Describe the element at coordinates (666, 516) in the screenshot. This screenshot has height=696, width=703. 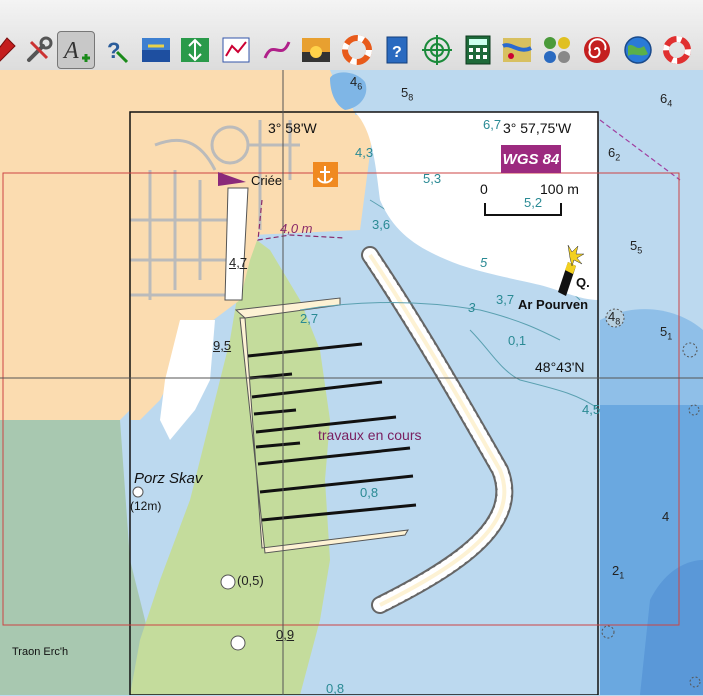
I see `sounding: 4` at that location.